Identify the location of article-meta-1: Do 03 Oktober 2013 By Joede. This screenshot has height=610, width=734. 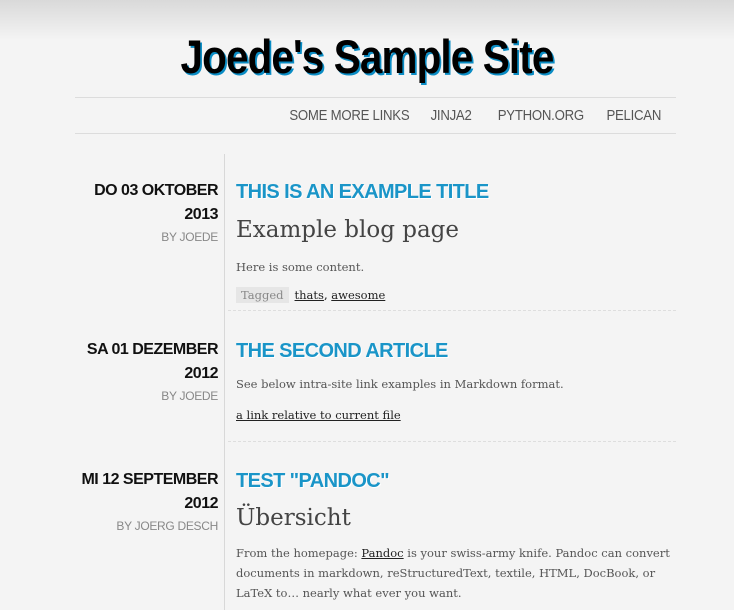
(139, 211).